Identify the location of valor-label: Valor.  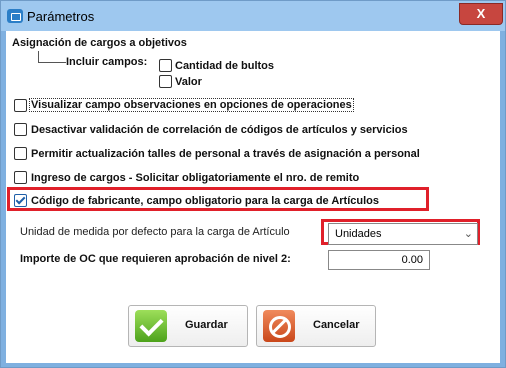
(188, 82).